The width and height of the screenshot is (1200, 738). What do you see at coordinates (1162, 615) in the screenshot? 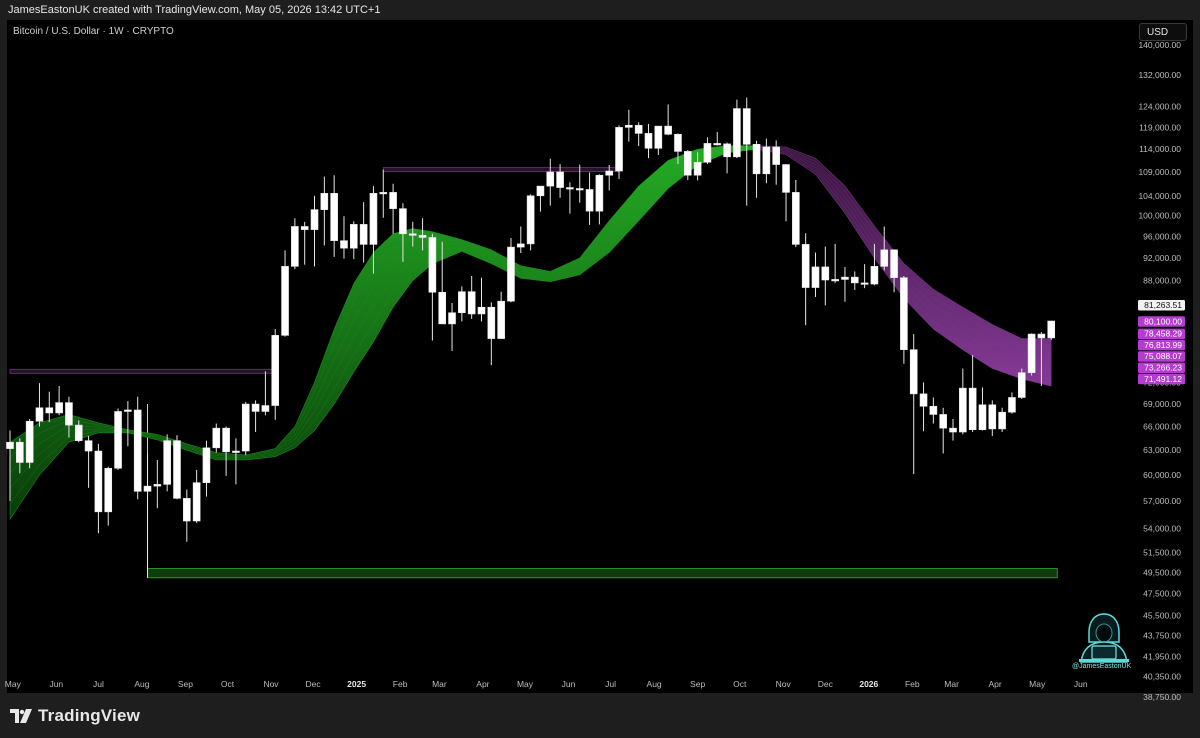
I see `y-tick-label: 45,500.00` at bounding box center [1162, 615].